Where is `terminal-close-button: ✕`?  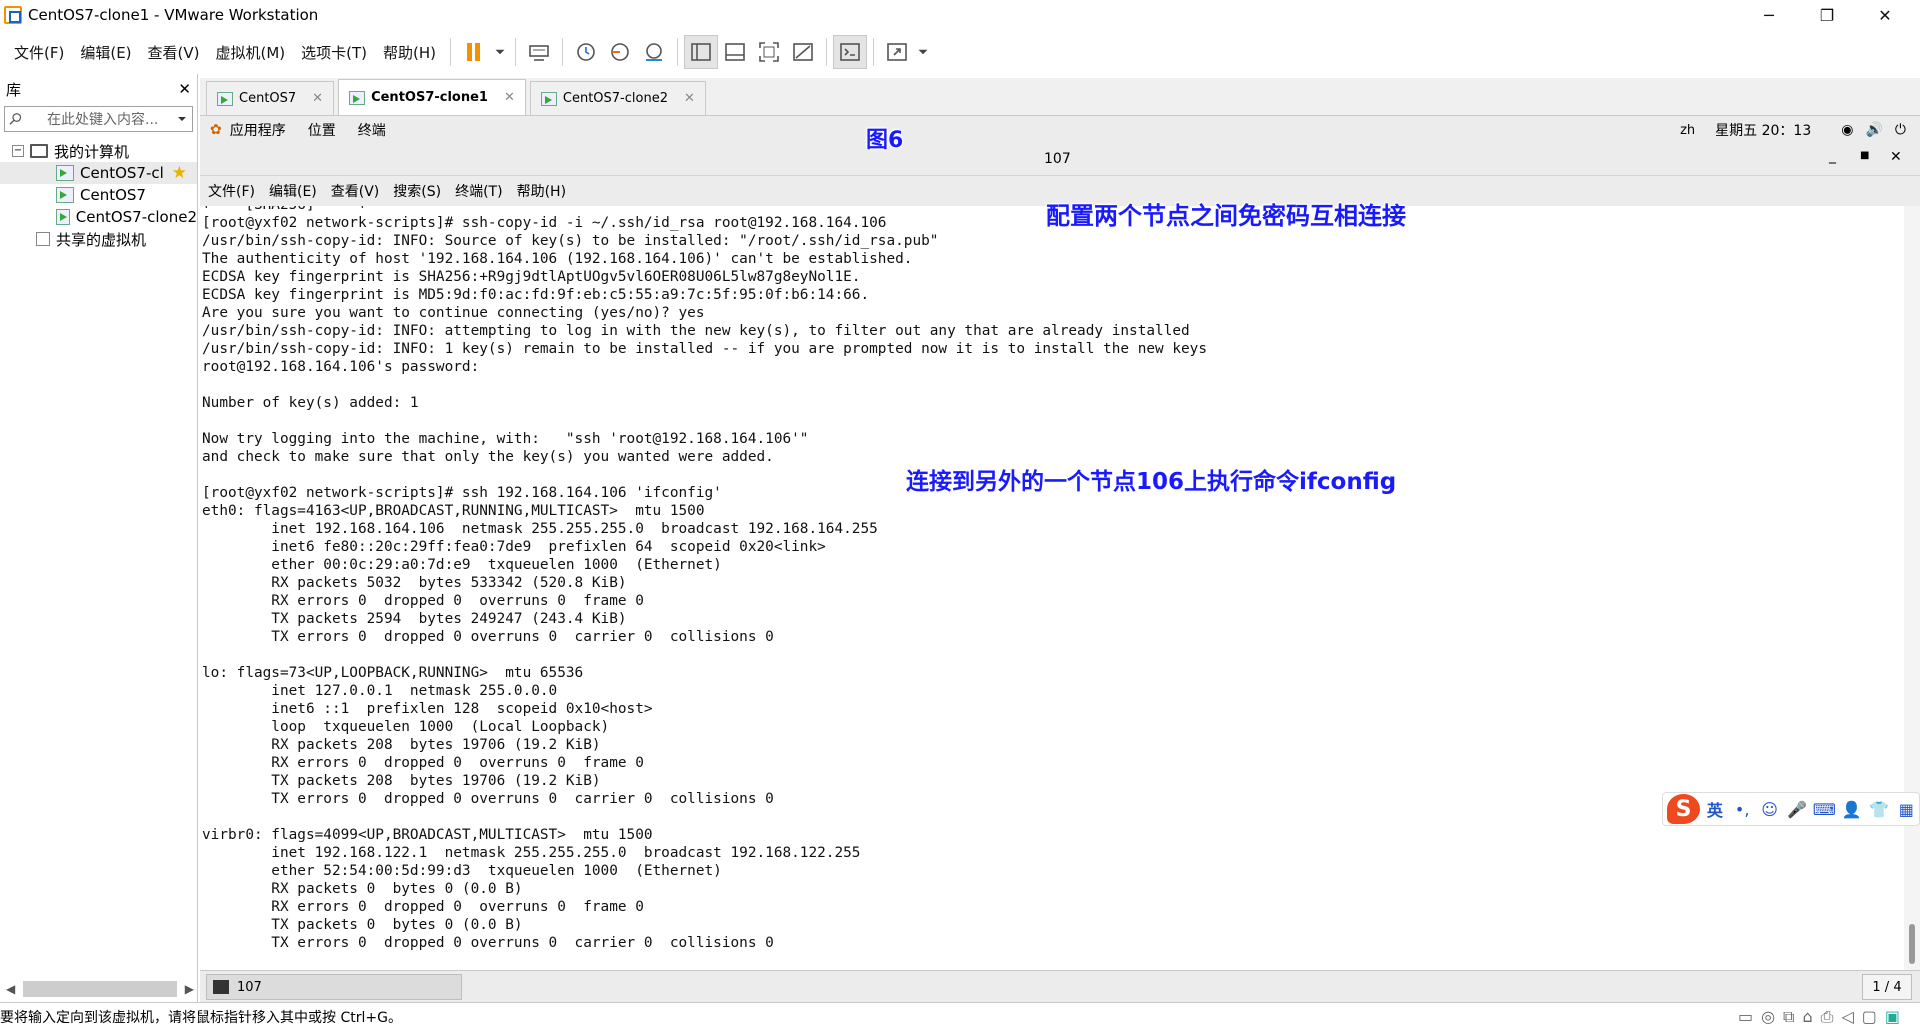 terminal-close-button: ✕ is located at coordinates (1896, 157).